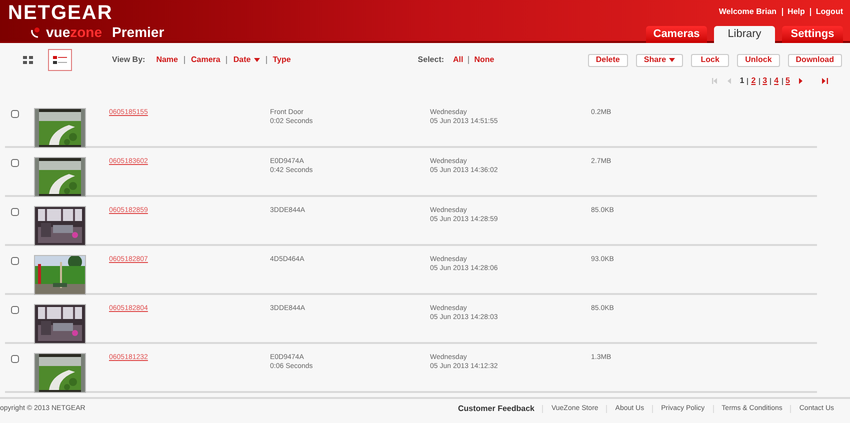  Describe the element at coordinates (765, 81) in the screenshot. I see `page-link: 3` at that location.